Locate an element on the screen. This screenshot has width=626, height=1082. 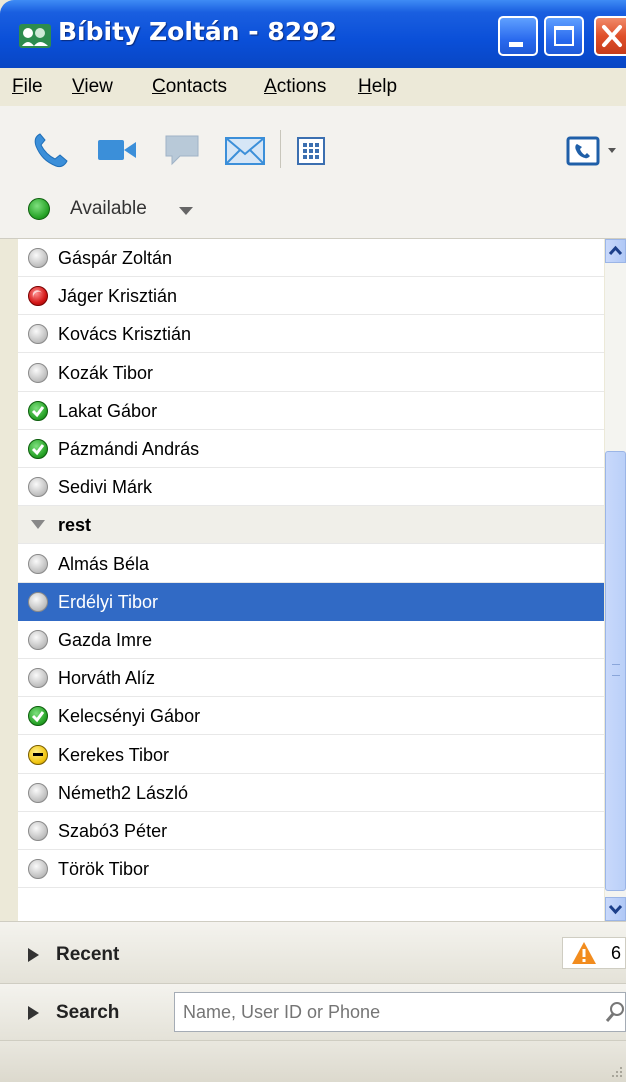
scroll-grip-icon is located at coordinates (616, 670).